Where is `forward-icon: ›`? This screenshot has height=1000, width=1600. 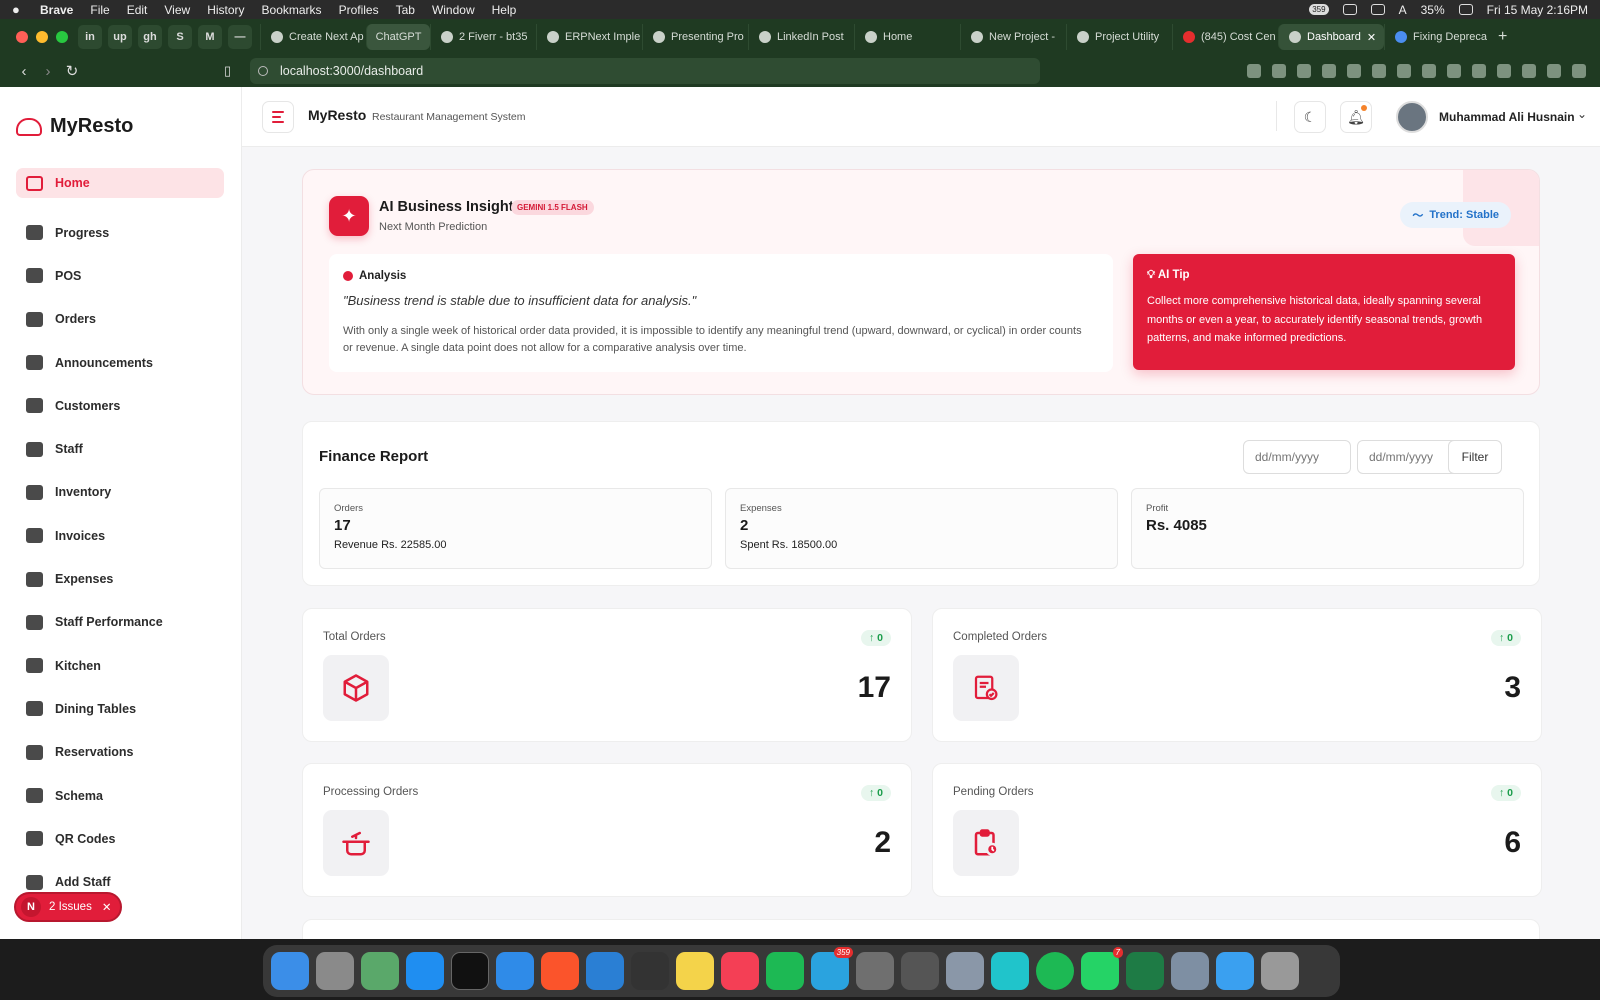 forward-icon: › is located at coordinates (48, 71).